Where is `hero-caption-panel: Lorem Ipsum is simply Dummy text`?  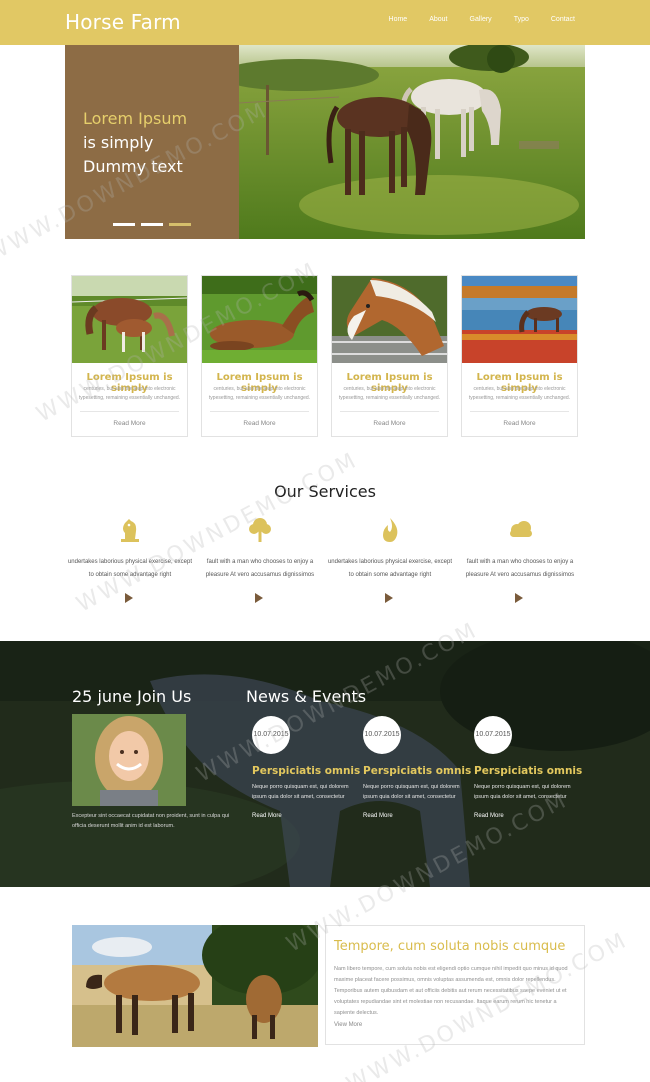 hero-caption-panel: Lorem Ipsum is simply Dummy text is located at coordinates (152, 142).